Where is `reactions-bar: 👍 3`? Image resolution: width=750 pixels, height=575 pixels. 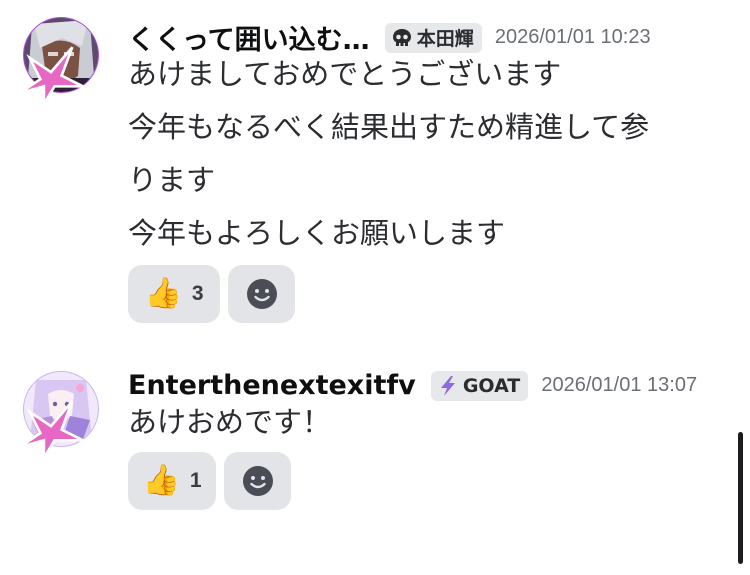 reactions-bar: 👍 3 is located at coordinates (211, 294).